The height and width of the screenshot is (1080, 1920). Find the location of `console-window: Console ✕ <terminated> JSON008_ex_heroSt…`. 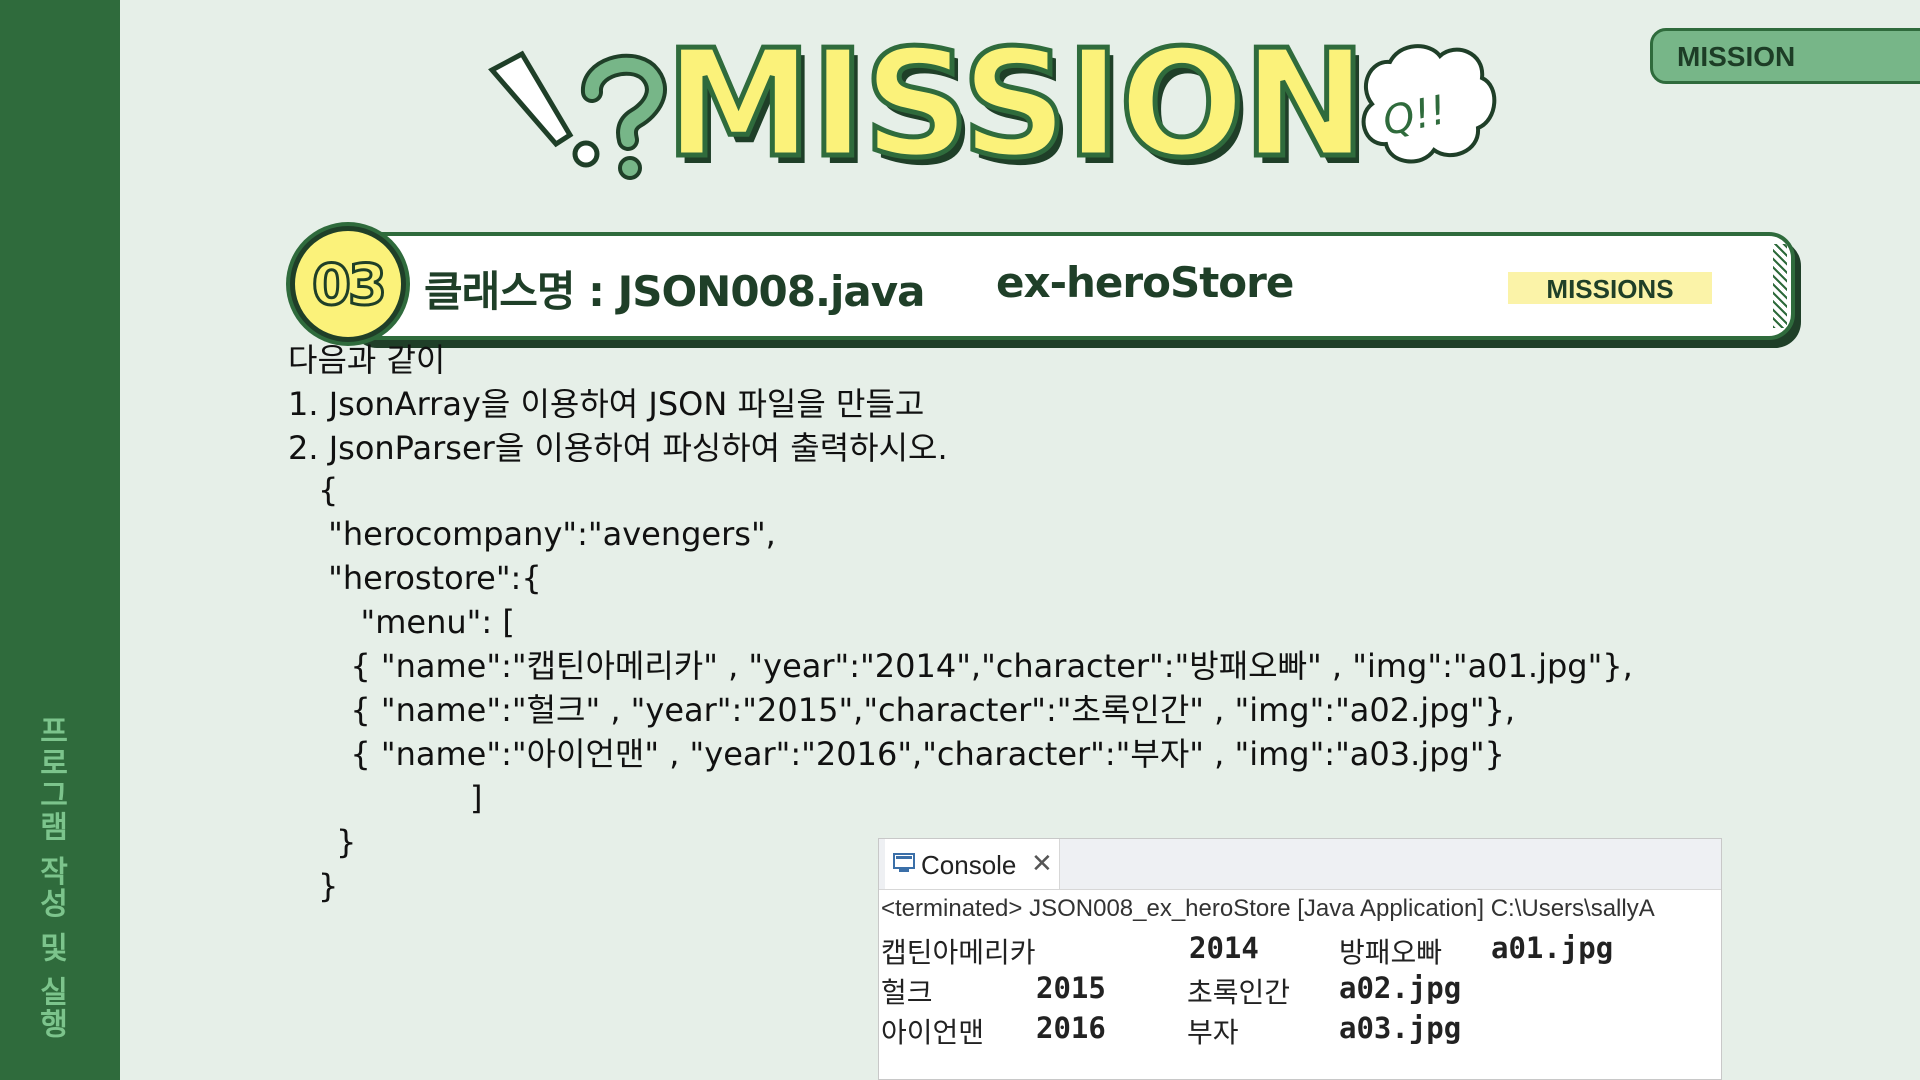

console-window: Console ✕ <terminated> JSON008_ex_heroSt… is located at coordinates (1300, 959).